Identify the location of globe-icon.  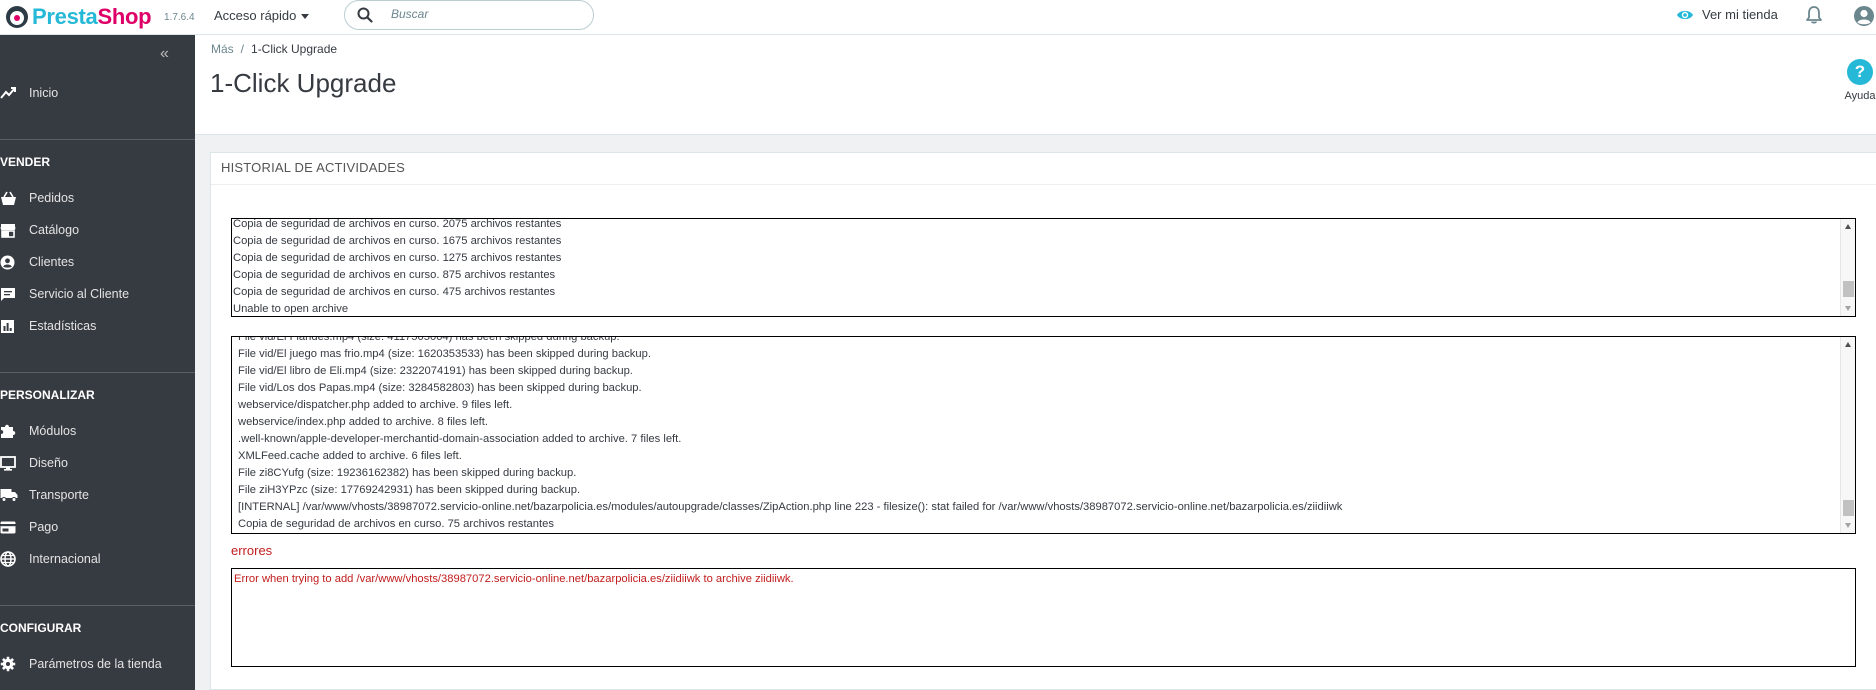
(10, 559).